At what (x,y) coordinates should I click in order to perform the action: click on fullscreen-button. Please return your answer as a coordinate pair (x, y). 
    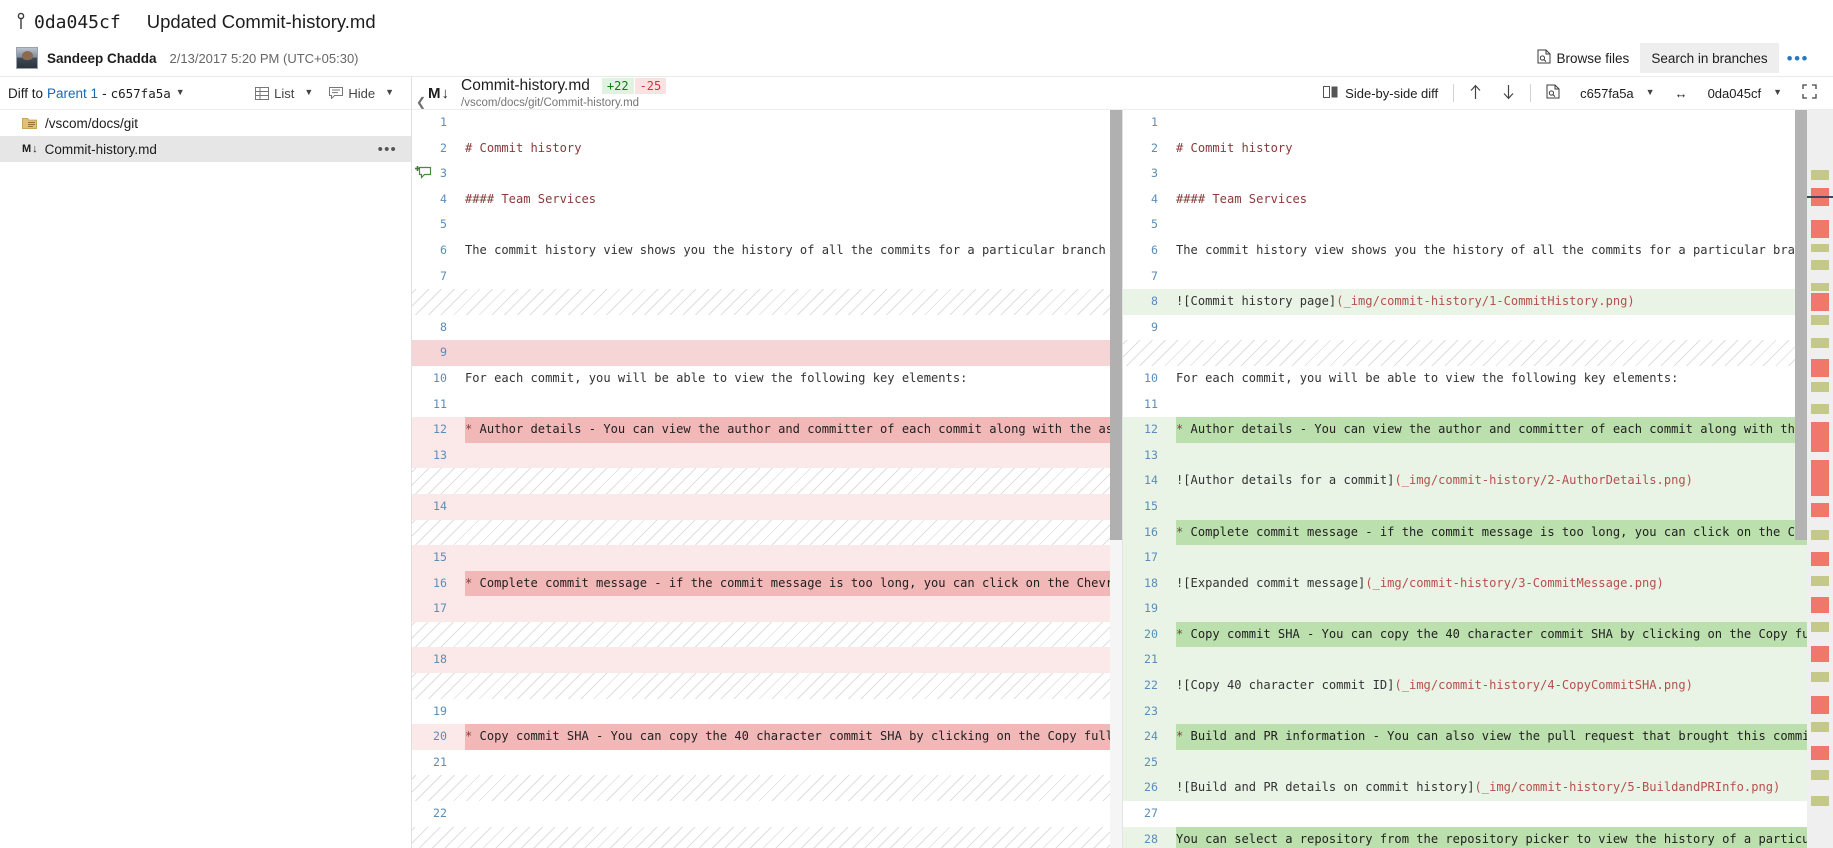
    Looking at the image, I should click on (1809, 93).